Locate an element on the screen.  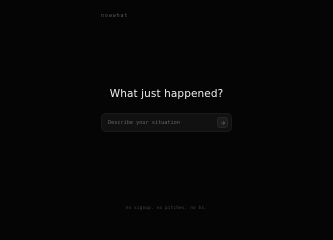
submit-button is located at coordinates (222, 122).